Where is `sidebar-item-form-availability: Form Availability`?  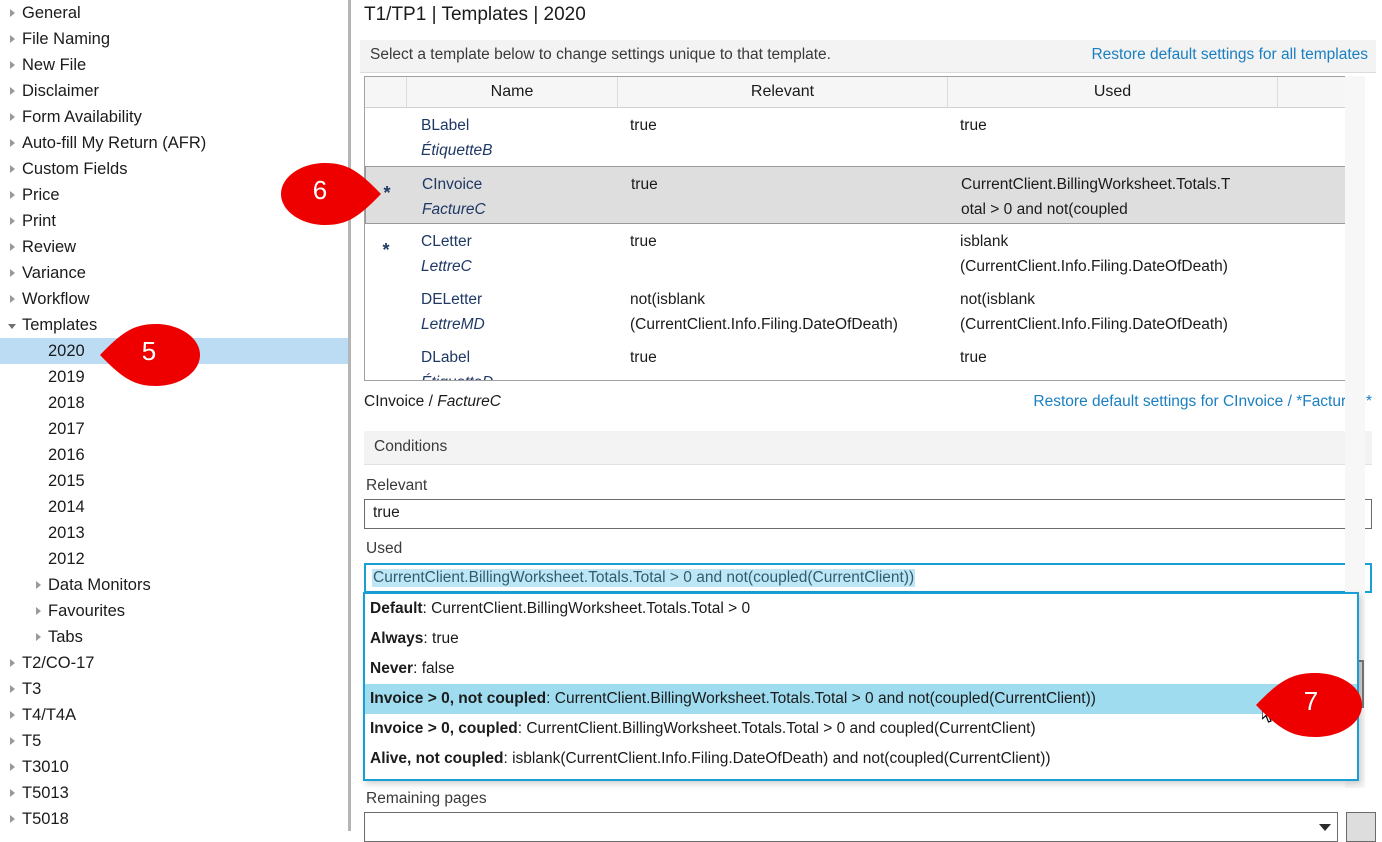 sidebar-item-form-availability: Form Availability is located at coordinates (174, 117).